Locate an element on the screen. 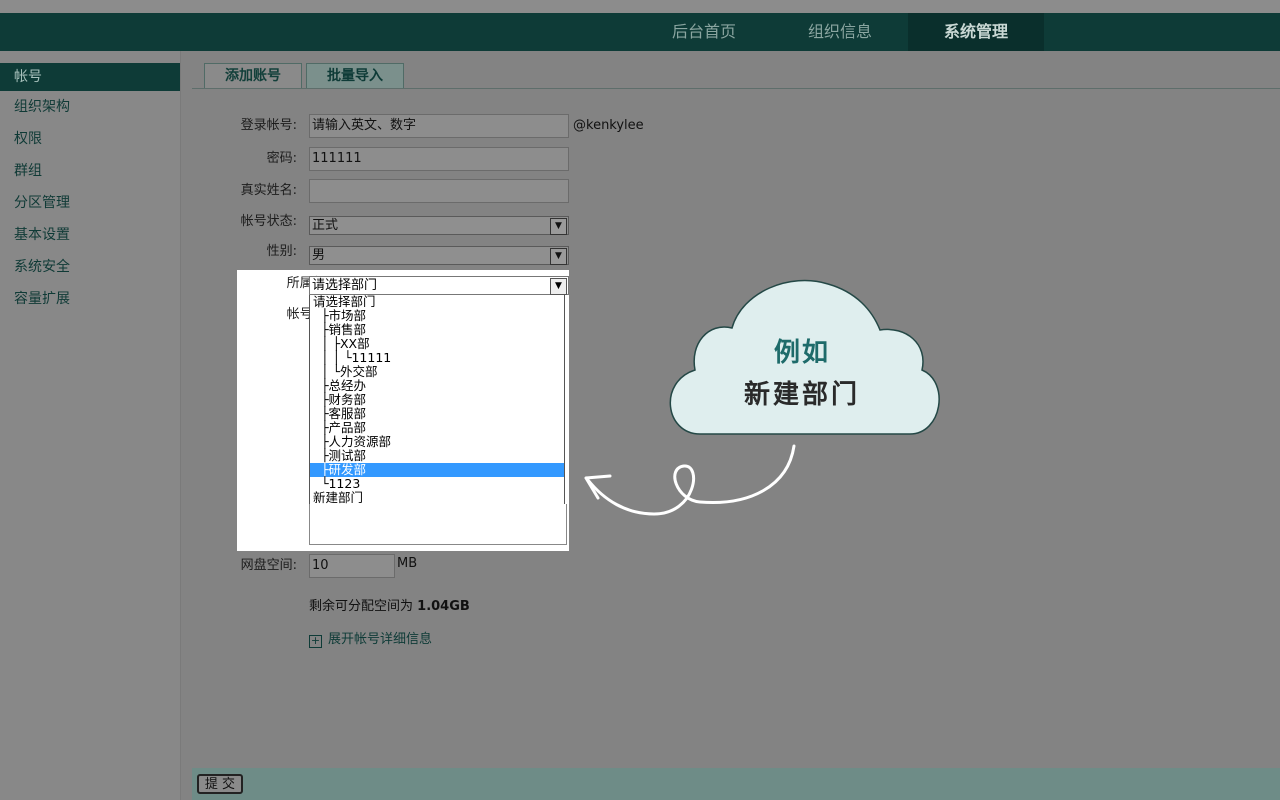  dept-option: ├总经办 is located at coordinates (437, 386).